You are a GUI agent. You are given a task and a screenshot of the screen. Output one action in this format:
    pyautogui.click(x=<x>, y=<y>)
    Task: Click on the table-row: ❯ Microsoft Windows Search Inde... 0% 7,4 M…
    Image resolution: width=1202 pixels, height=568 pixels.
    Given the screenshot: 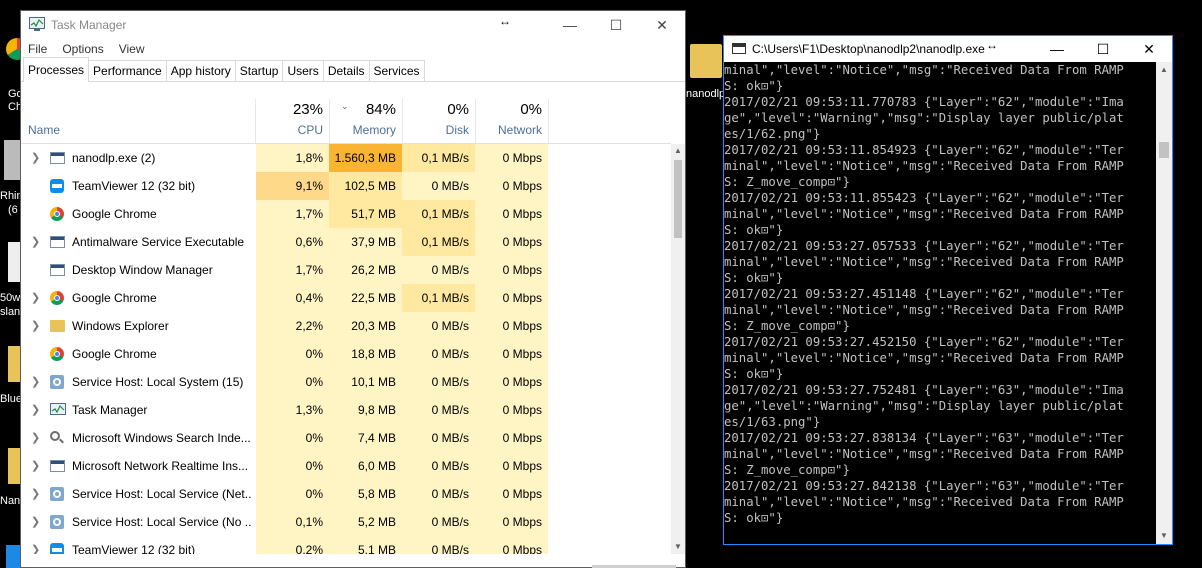 What is the action you would take?
    pyautogui.click(x=346, y=438)
    